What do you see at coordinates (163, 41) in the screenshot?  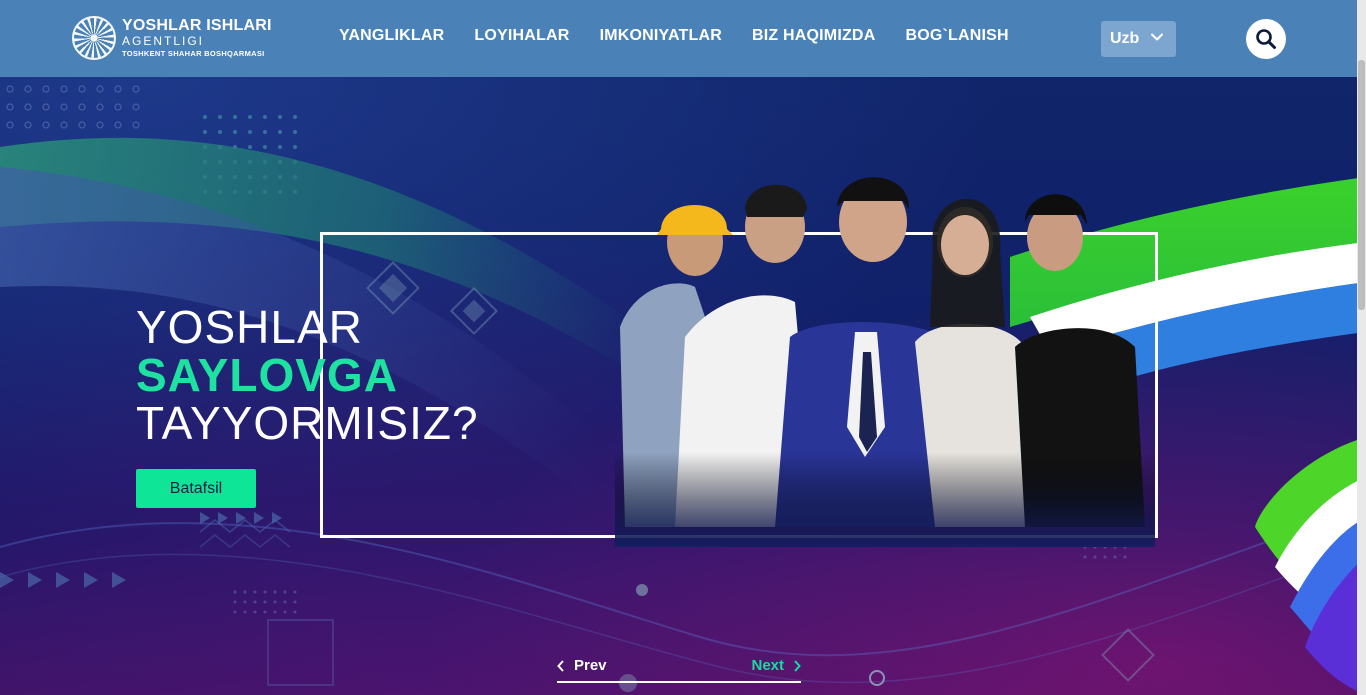 I see `logo-subtitle: AGENTLIGI` at bounding box center [163, 41].